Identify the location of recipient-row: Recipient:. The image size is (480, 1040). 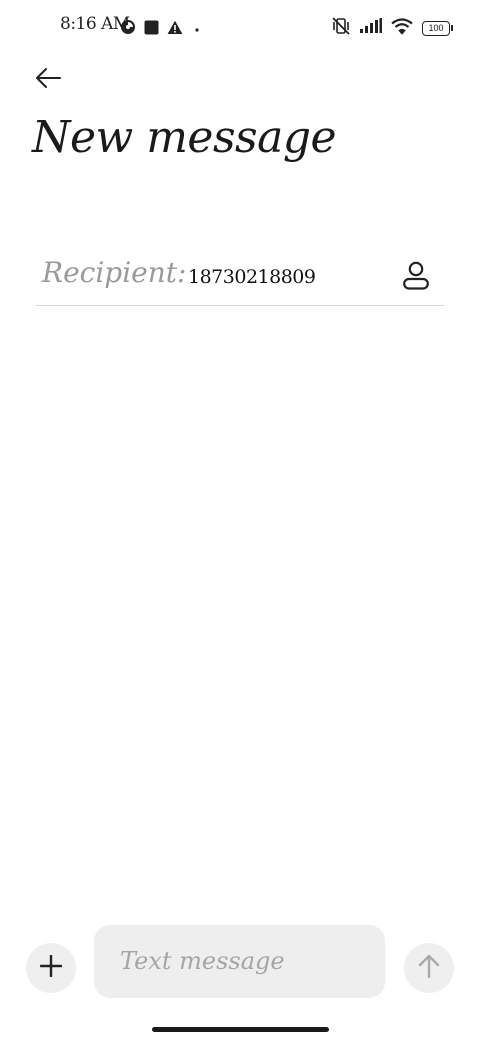
(240, 278).